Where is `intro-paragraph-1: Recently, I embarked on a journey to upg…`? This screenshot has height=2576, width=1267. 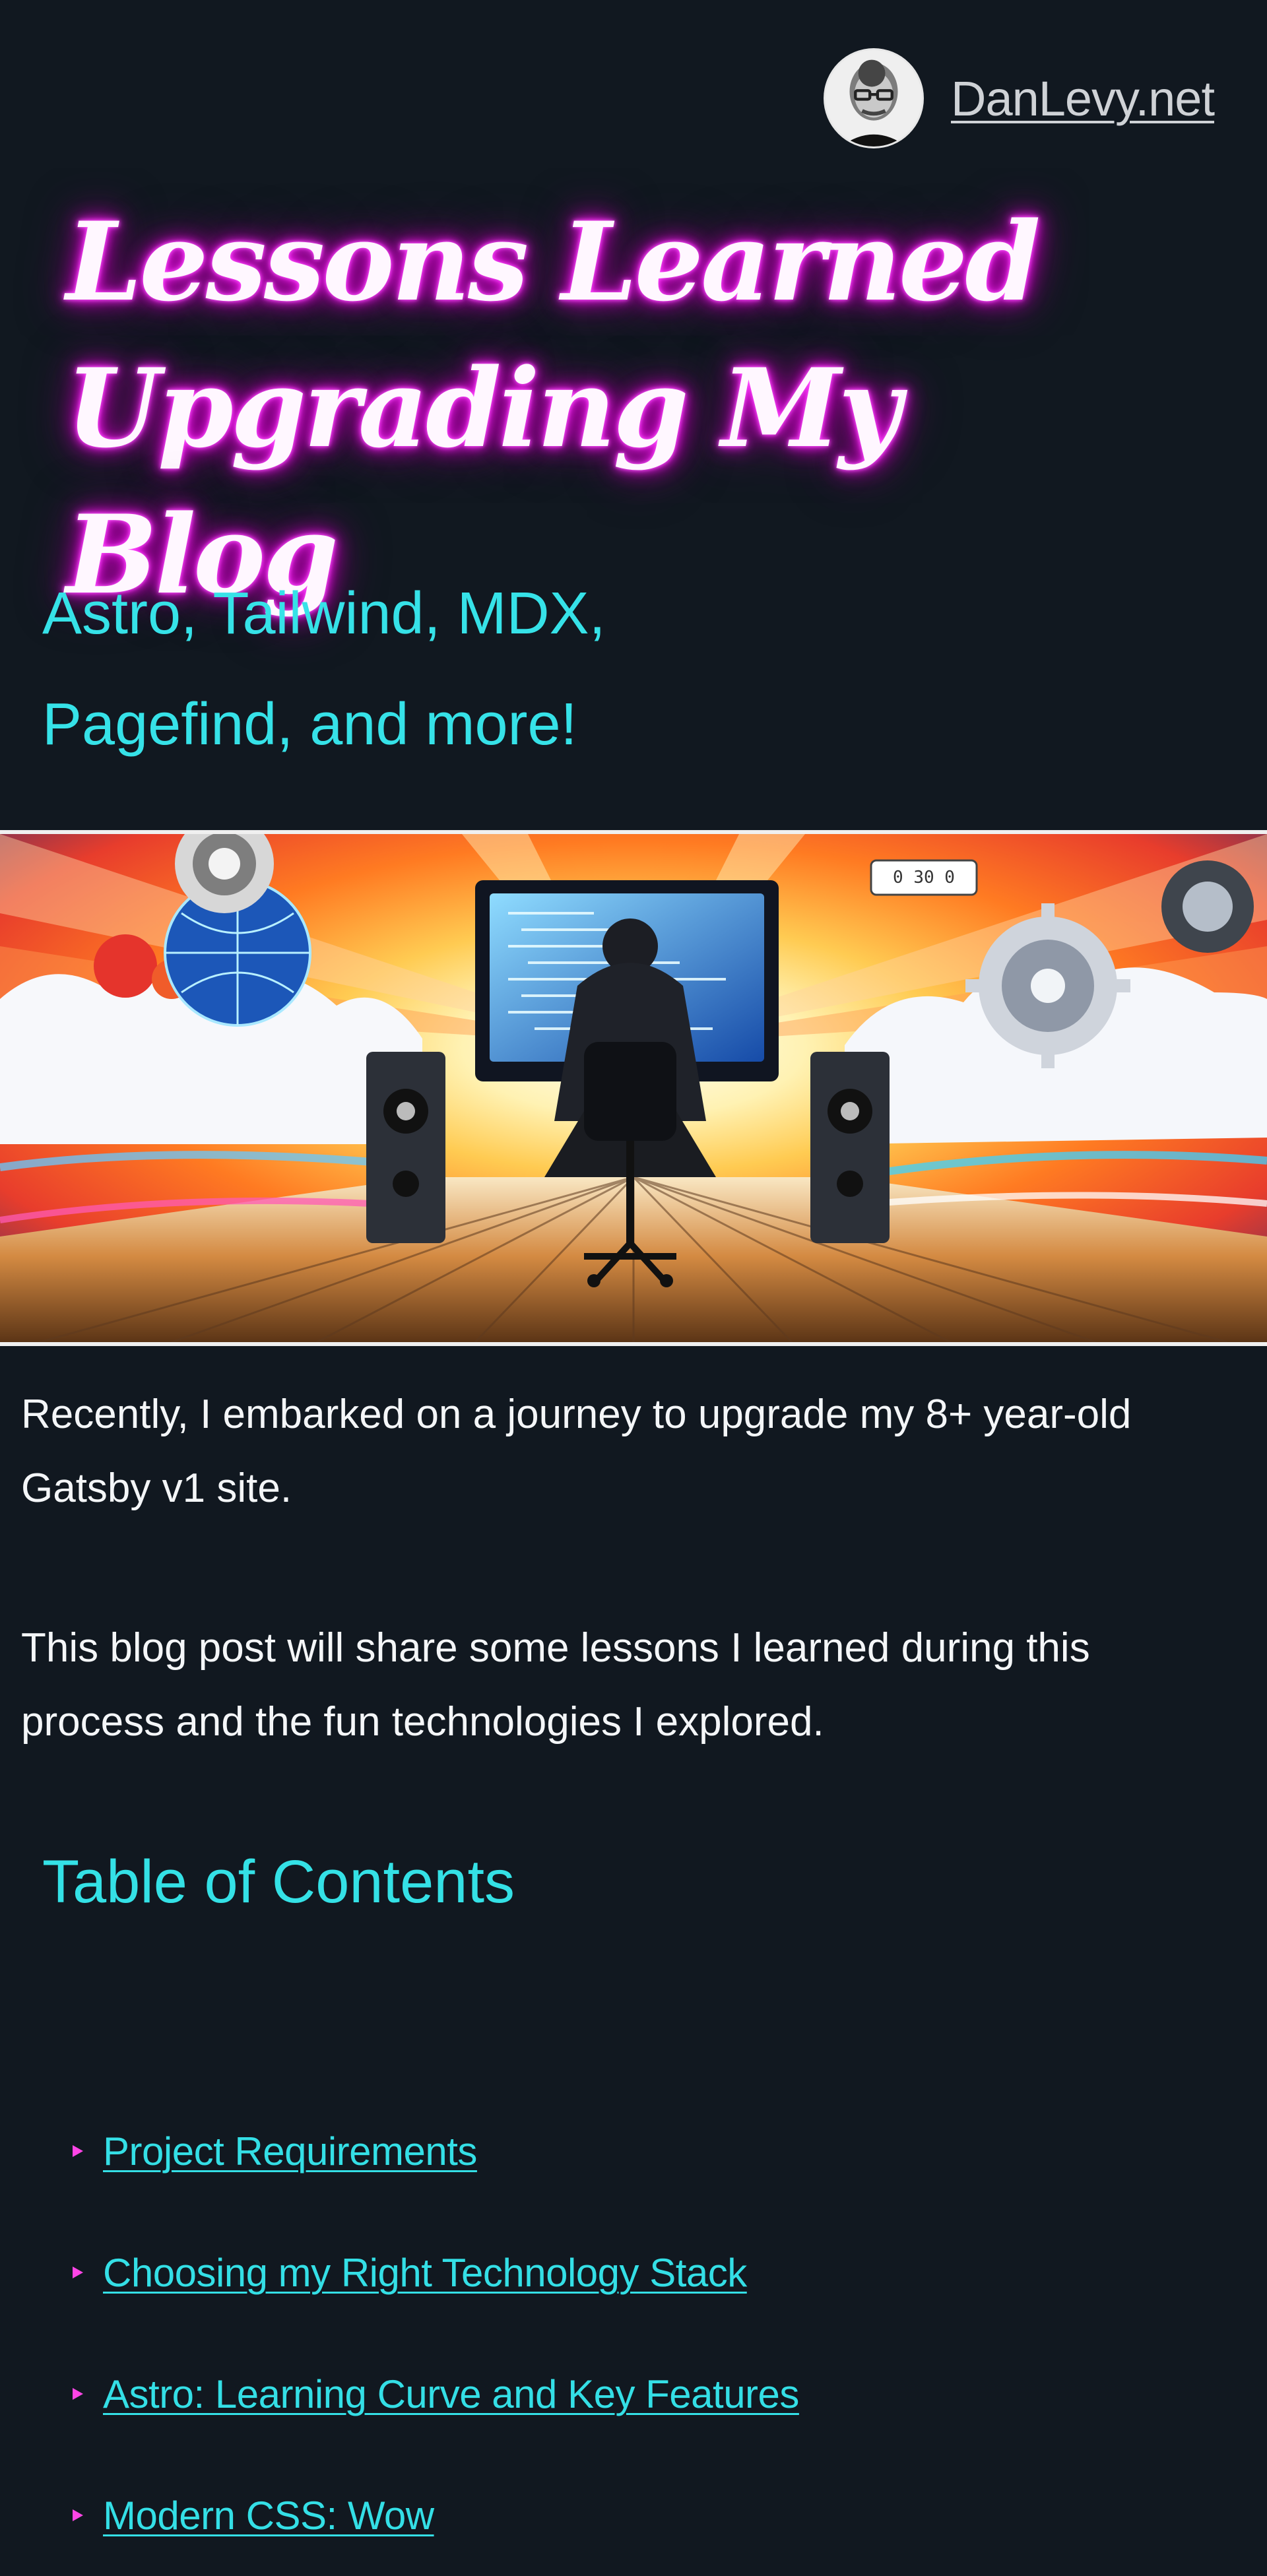
intro-paragraph-1: Recently, I embarked on a journey to upg… is located at coordinates (576, 1451).